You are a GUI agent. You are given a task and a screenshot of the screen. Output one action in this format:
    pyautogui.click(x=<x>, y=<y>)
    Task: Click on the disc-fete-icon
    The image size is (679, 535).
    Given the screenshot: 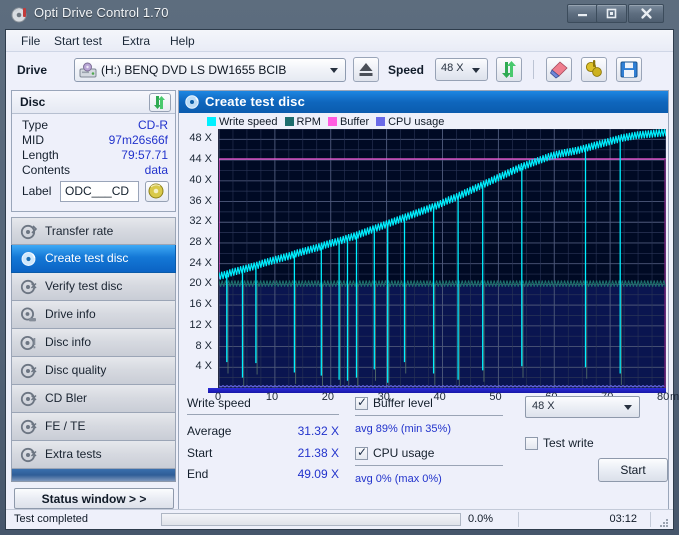 What is the action you would take?
    pyautogui.click(x=29, y=427)
    